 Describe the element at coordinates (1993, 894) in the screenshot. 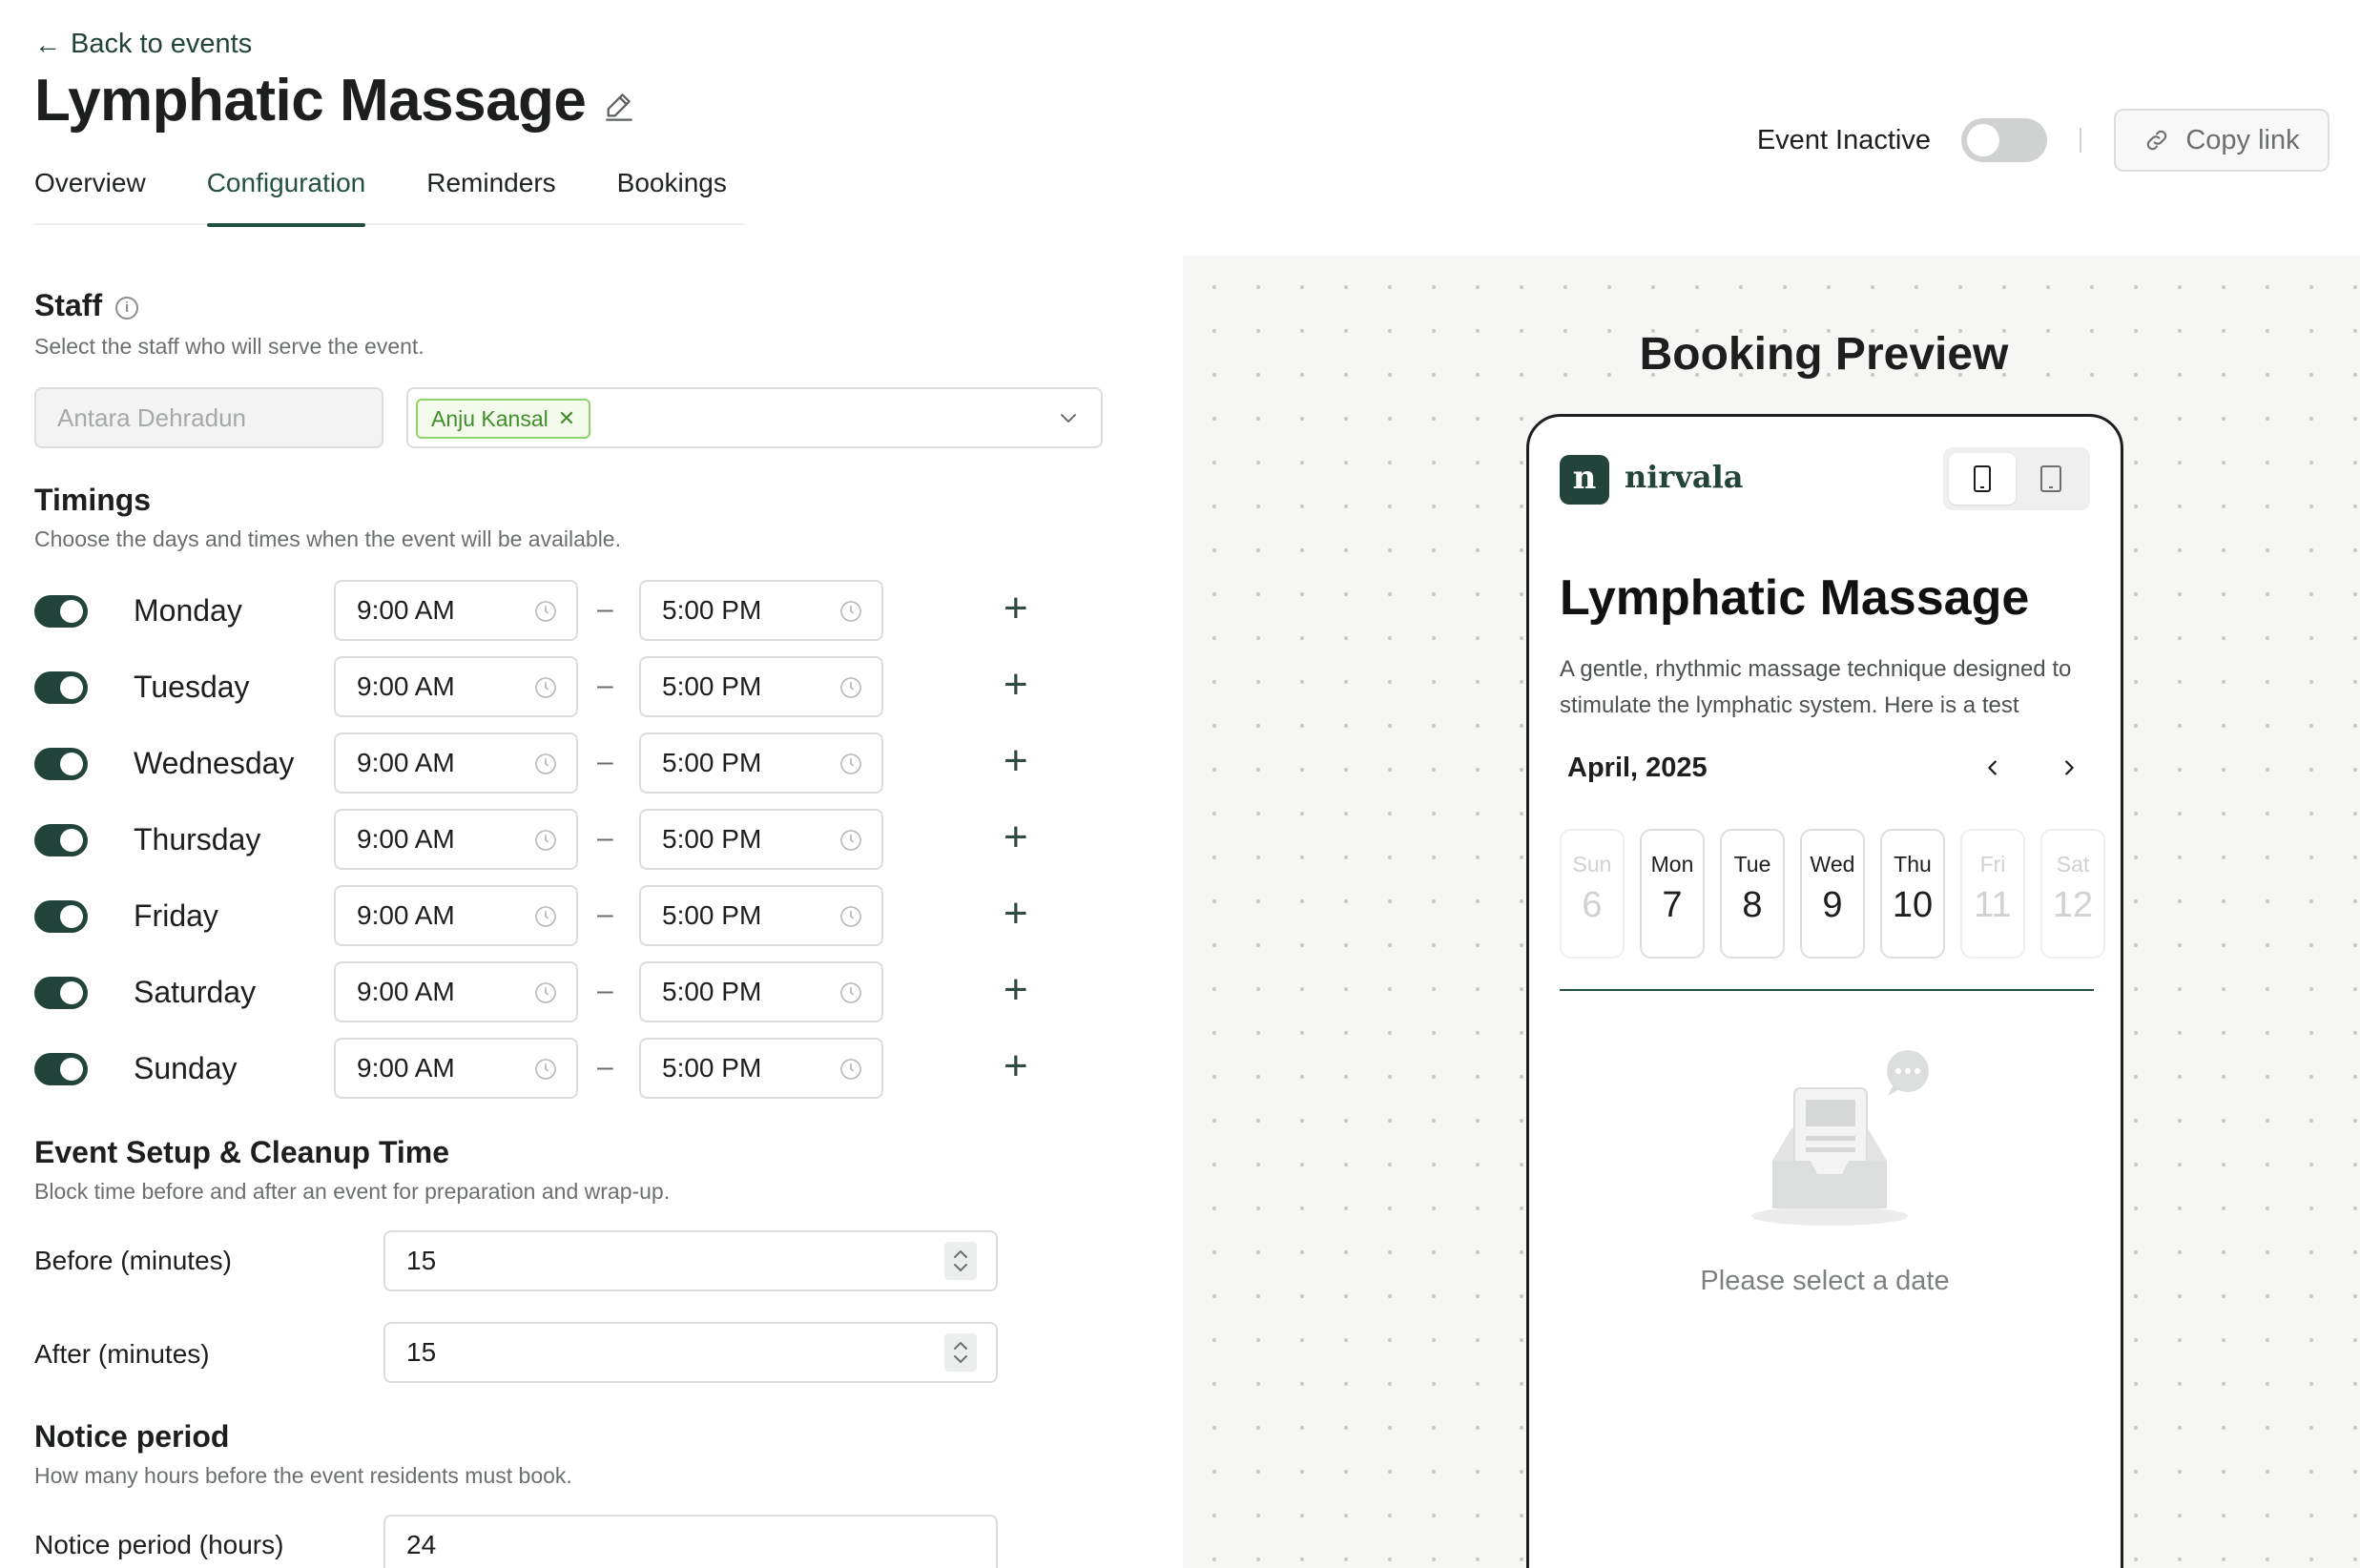

I see `date-card: Fri 11` at that location.